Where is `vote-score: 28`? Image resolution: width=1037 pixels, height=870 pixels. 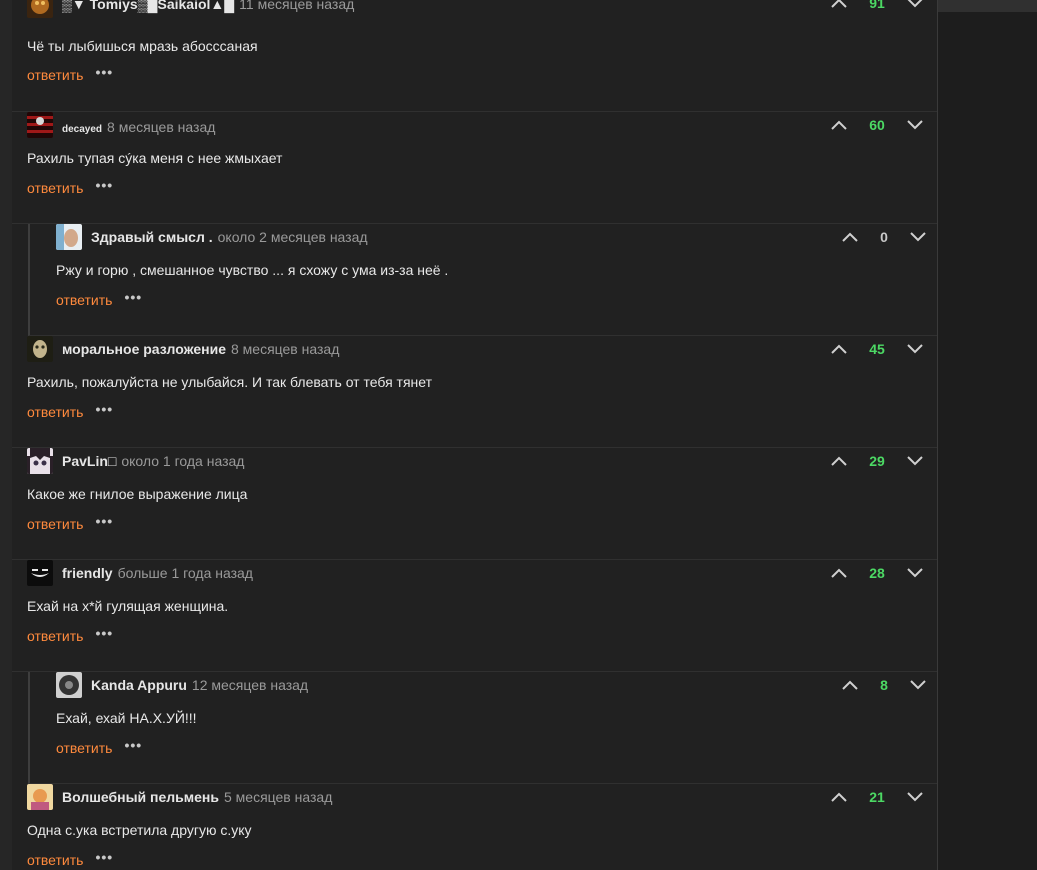
vote-score: 28 is located at coordinates (877, 573).